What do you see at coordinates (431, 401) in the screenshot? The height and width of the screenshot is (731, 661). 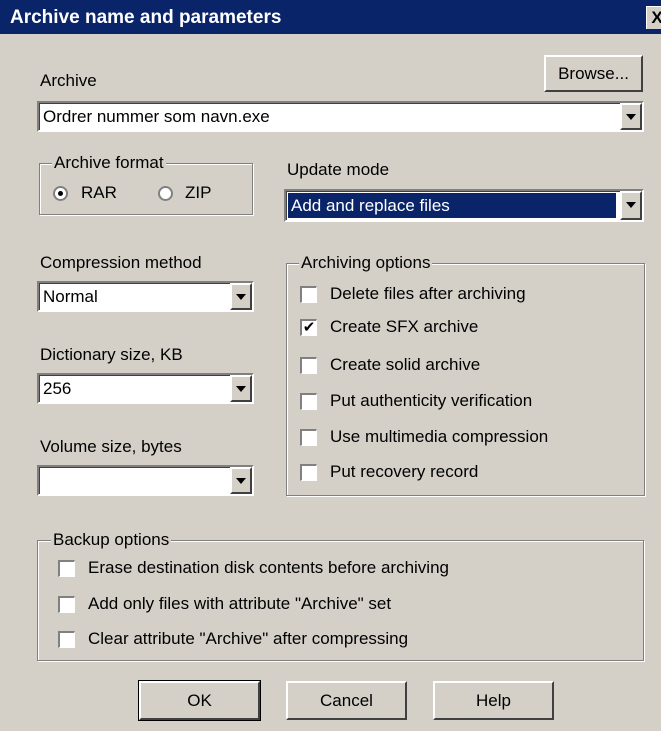 I see `checkbox-authenticity-label: Put authenticity verification` at bounding box center [431, 401].